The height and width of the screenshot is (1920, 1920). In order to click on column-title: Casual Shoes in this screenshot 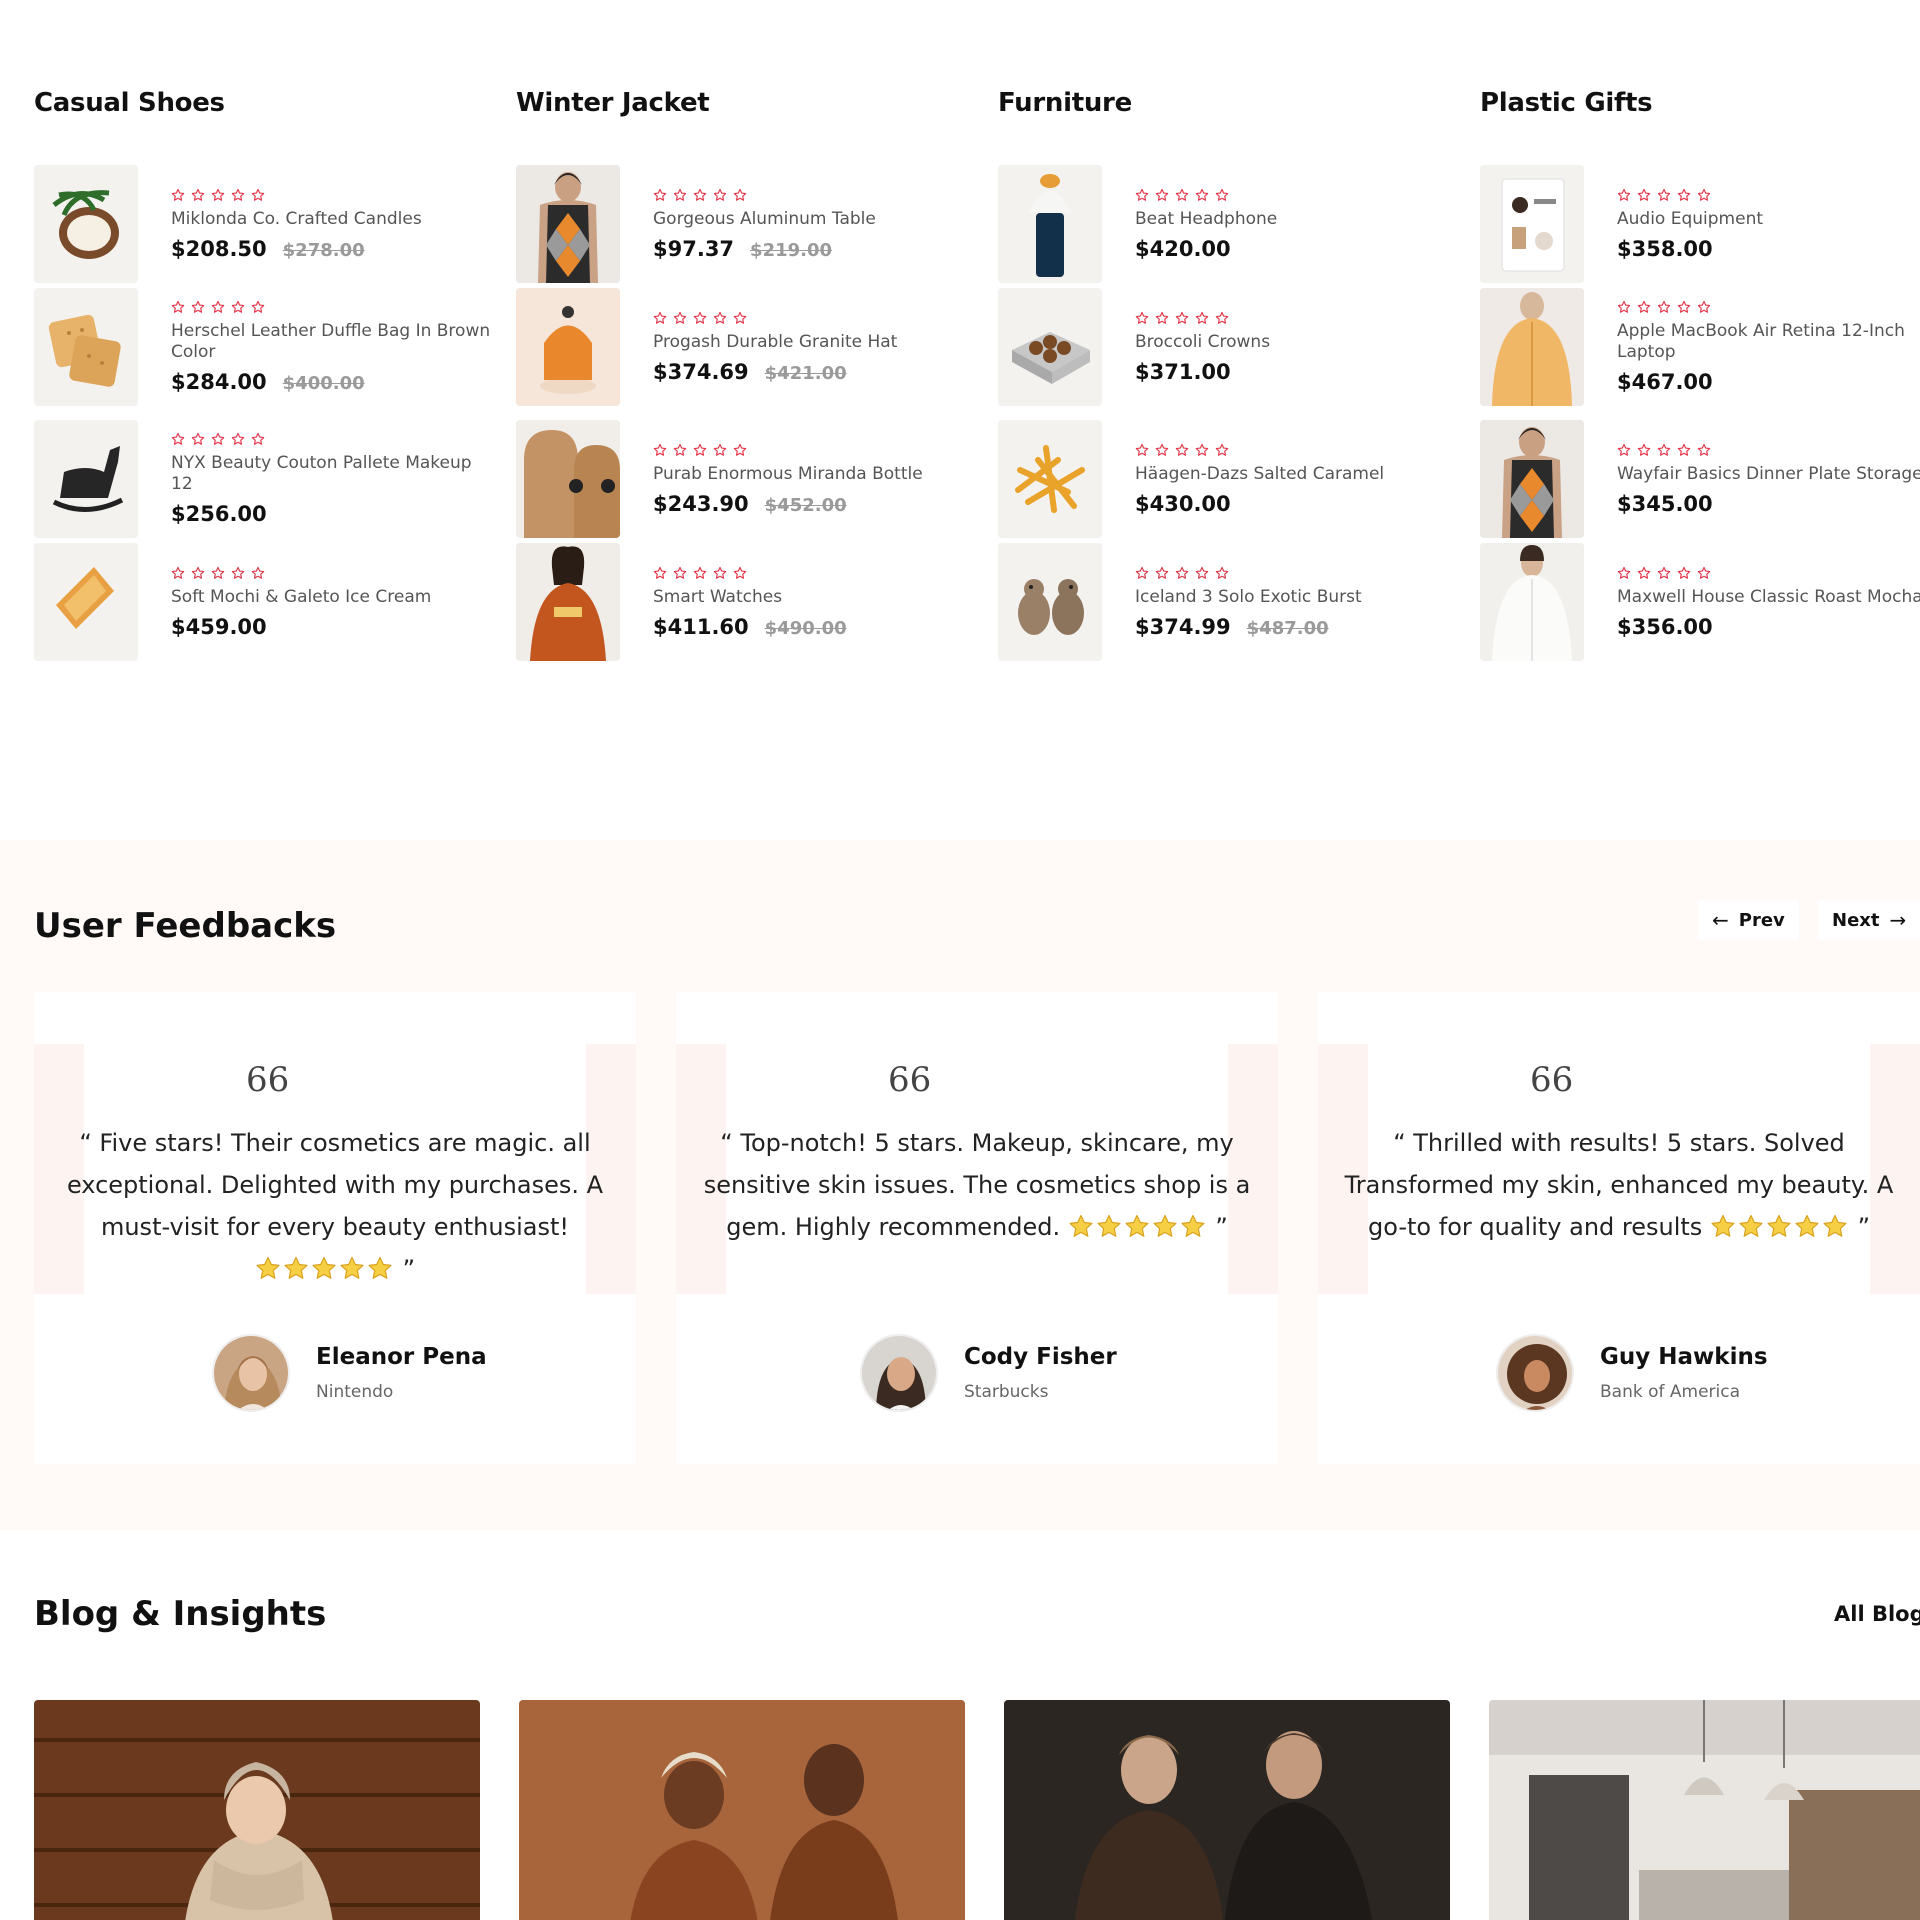, I will do `click(129, 103)`.